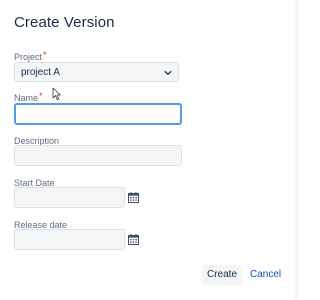  What do you see at coordinates (69, 197) in the screenshot?
I see `start-date-input` at bounding box center [69, 197].